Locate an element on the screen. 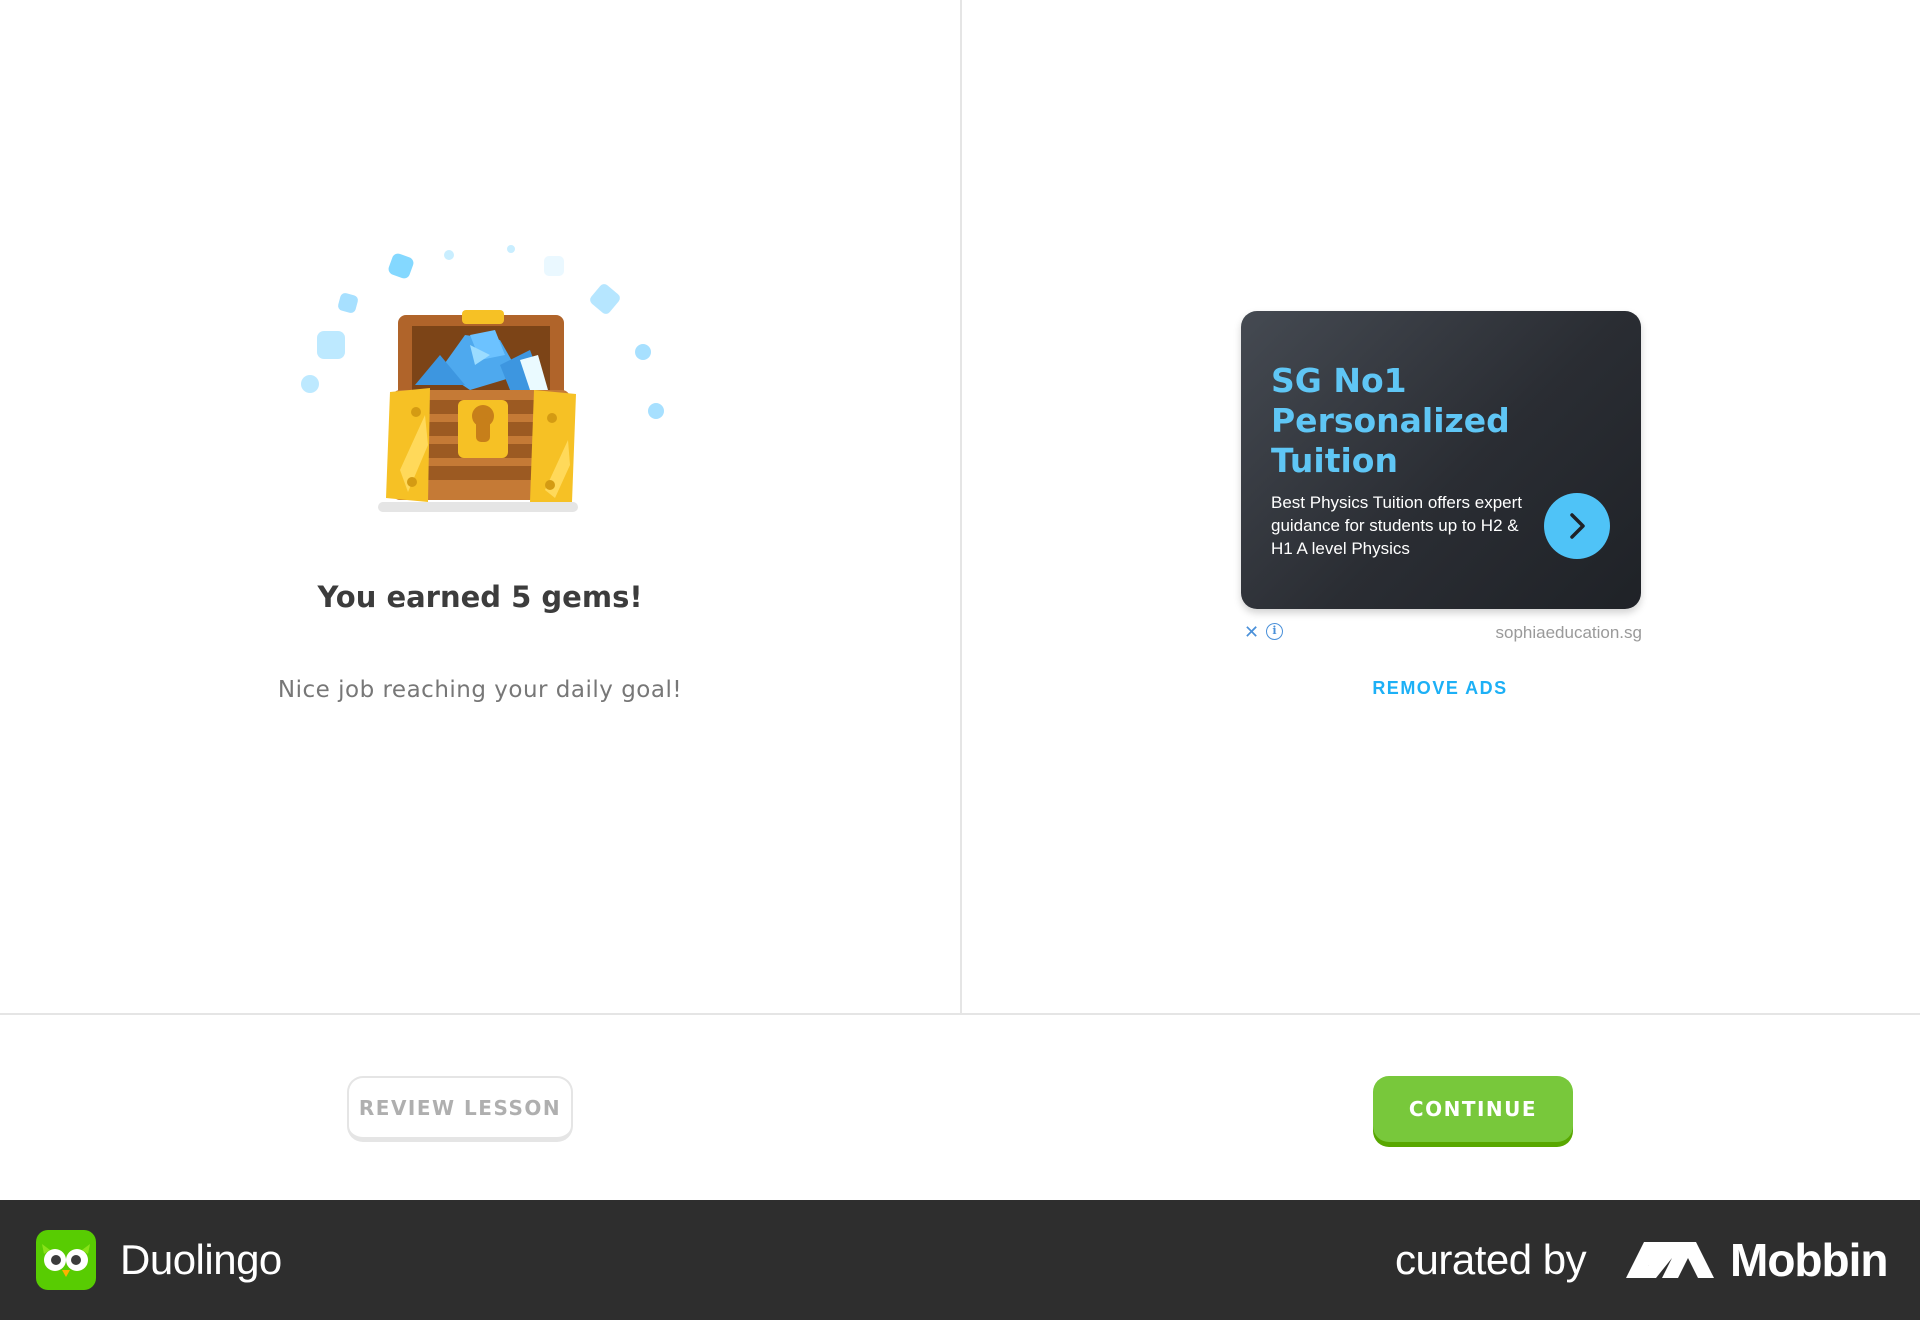 This screenshot has height=1320, width=1920. ad-open-button is located at coordinates (1577, 526).